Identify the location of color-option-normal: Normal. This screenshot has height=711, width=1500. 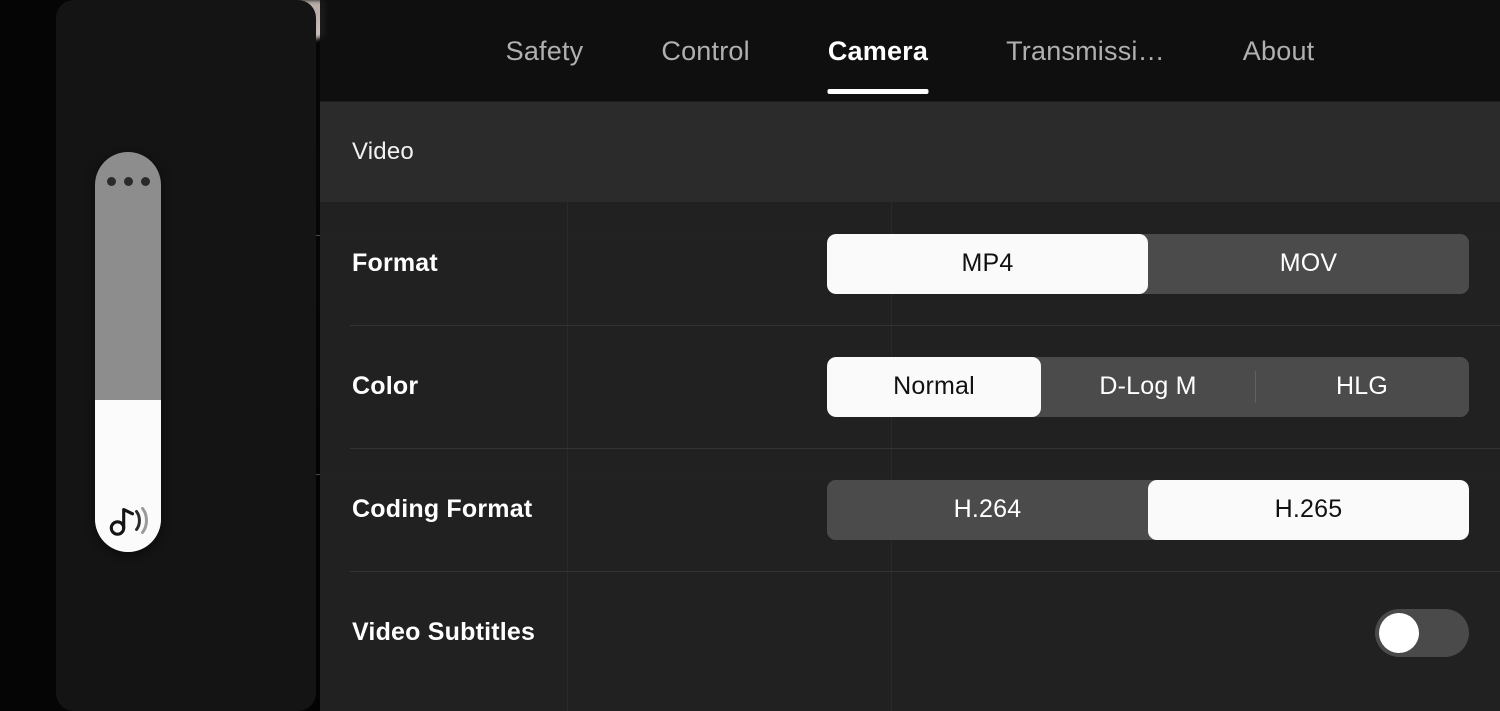
(934, 386).